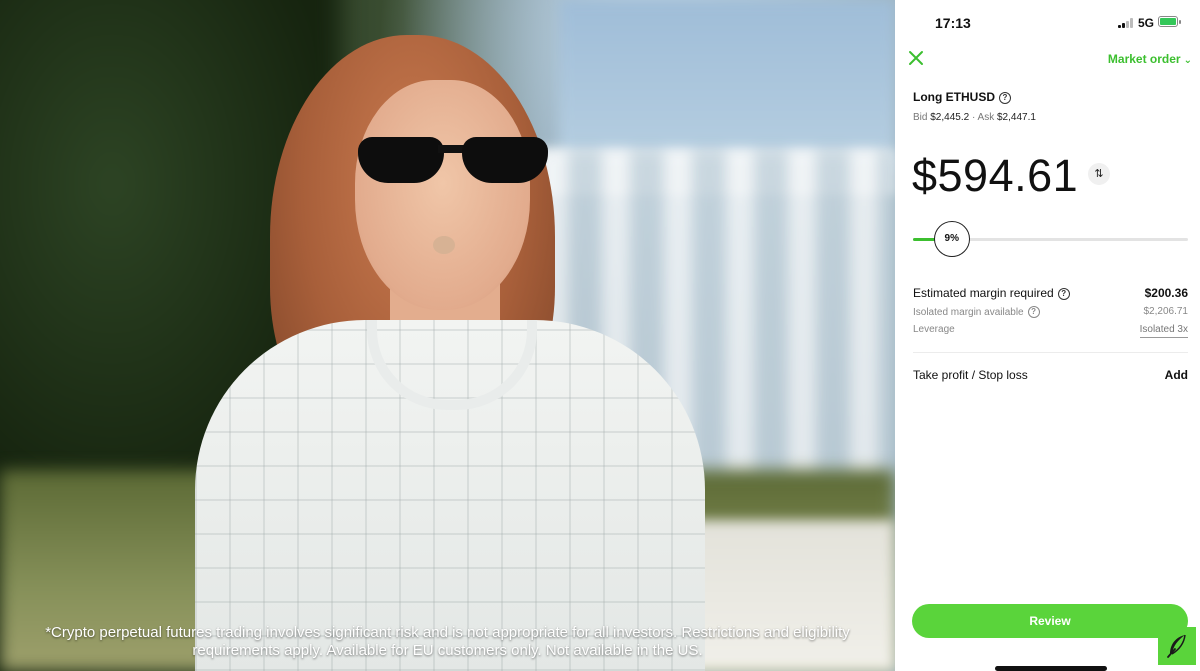 Image resolution: width=1200 pixels, height=671 pixels. What do you see at coordinates (1016, 117) in the screenshot?
I see `ask-value: $2,447.1` at bounding box center [1016, 117].